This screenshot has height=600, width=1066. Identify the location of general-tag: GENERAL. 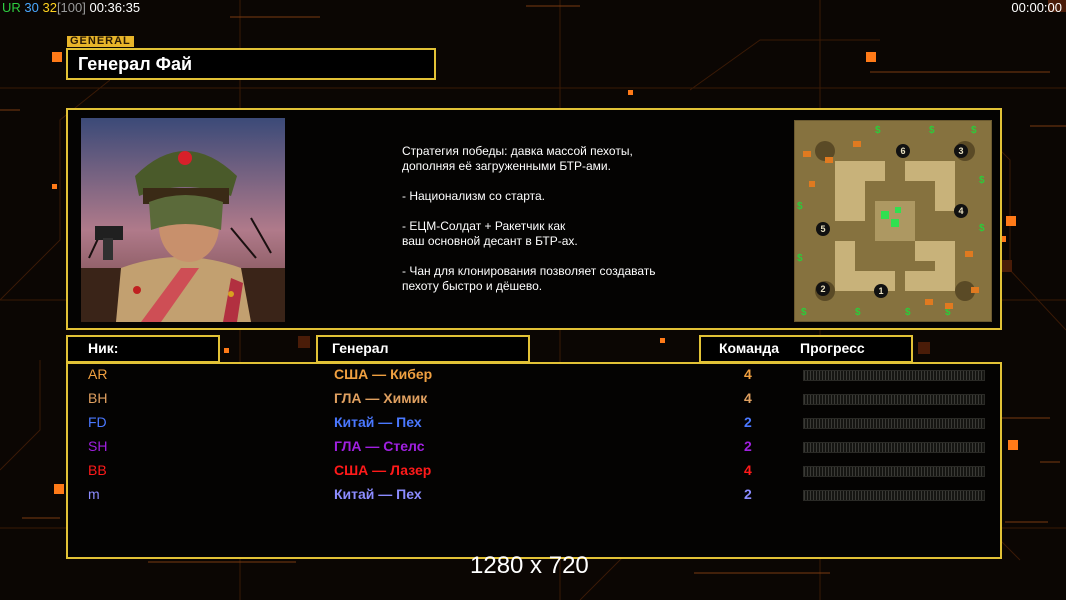
(100, 41).